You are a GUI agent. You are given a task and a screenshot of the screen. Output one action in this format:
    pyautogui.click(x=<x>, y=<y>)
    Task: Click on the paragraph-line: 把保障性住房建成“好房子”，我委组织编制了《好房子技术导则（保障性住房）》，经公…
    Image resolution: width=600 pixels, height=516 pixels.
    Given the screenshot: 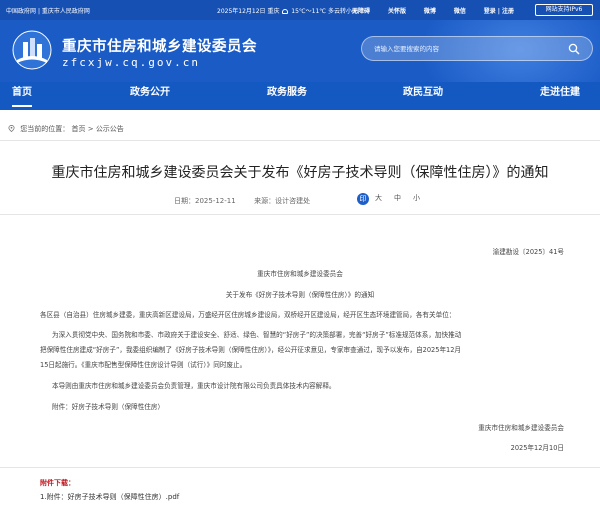 What is the action you would take?
    pyautogui.click(x=251, y=350)
    